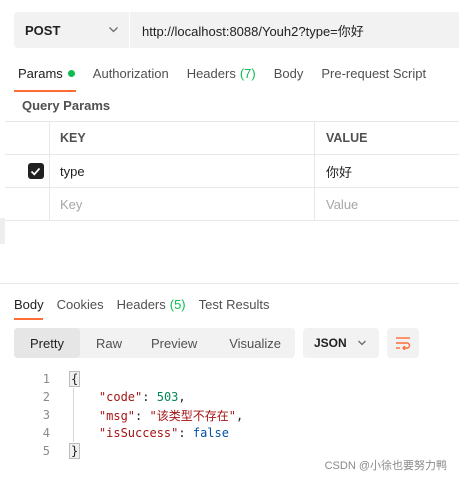 This screenshot has width=459, height=477. What do you see at coordinates (255, 343) in the screenshot?
I see `view-visualize: Visualize` at bounding box center [255, 343].